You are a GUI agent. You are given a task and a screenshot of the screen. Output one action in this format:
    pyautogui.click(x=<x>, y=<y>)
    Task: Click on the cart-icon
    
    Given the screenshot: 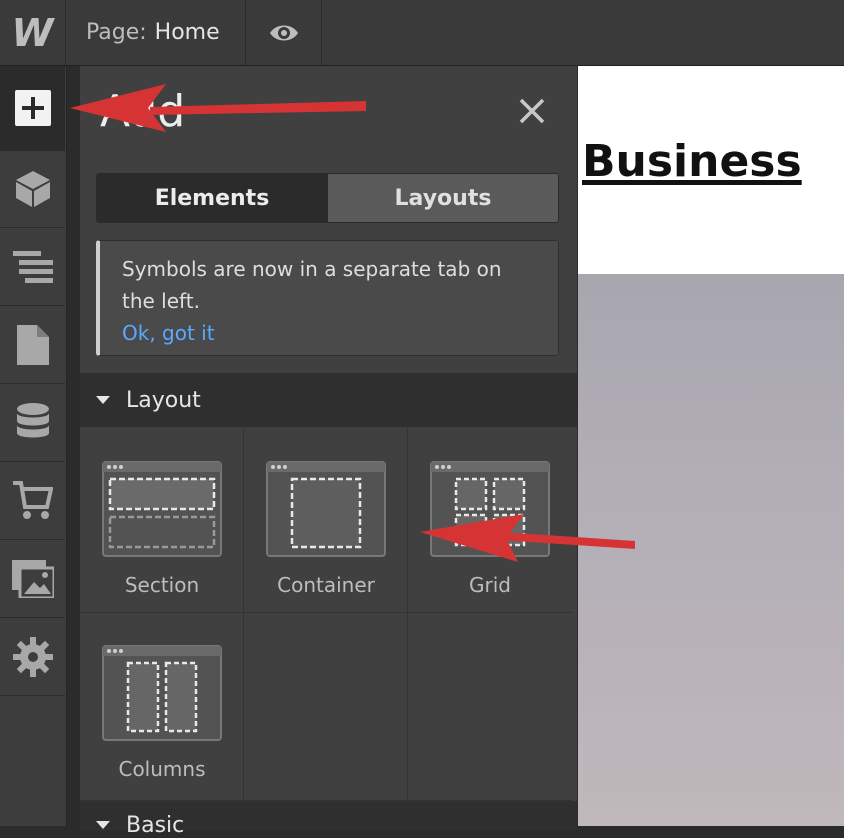 What is the action you would take?
    pyautogui.click(x=32, y=499)
    